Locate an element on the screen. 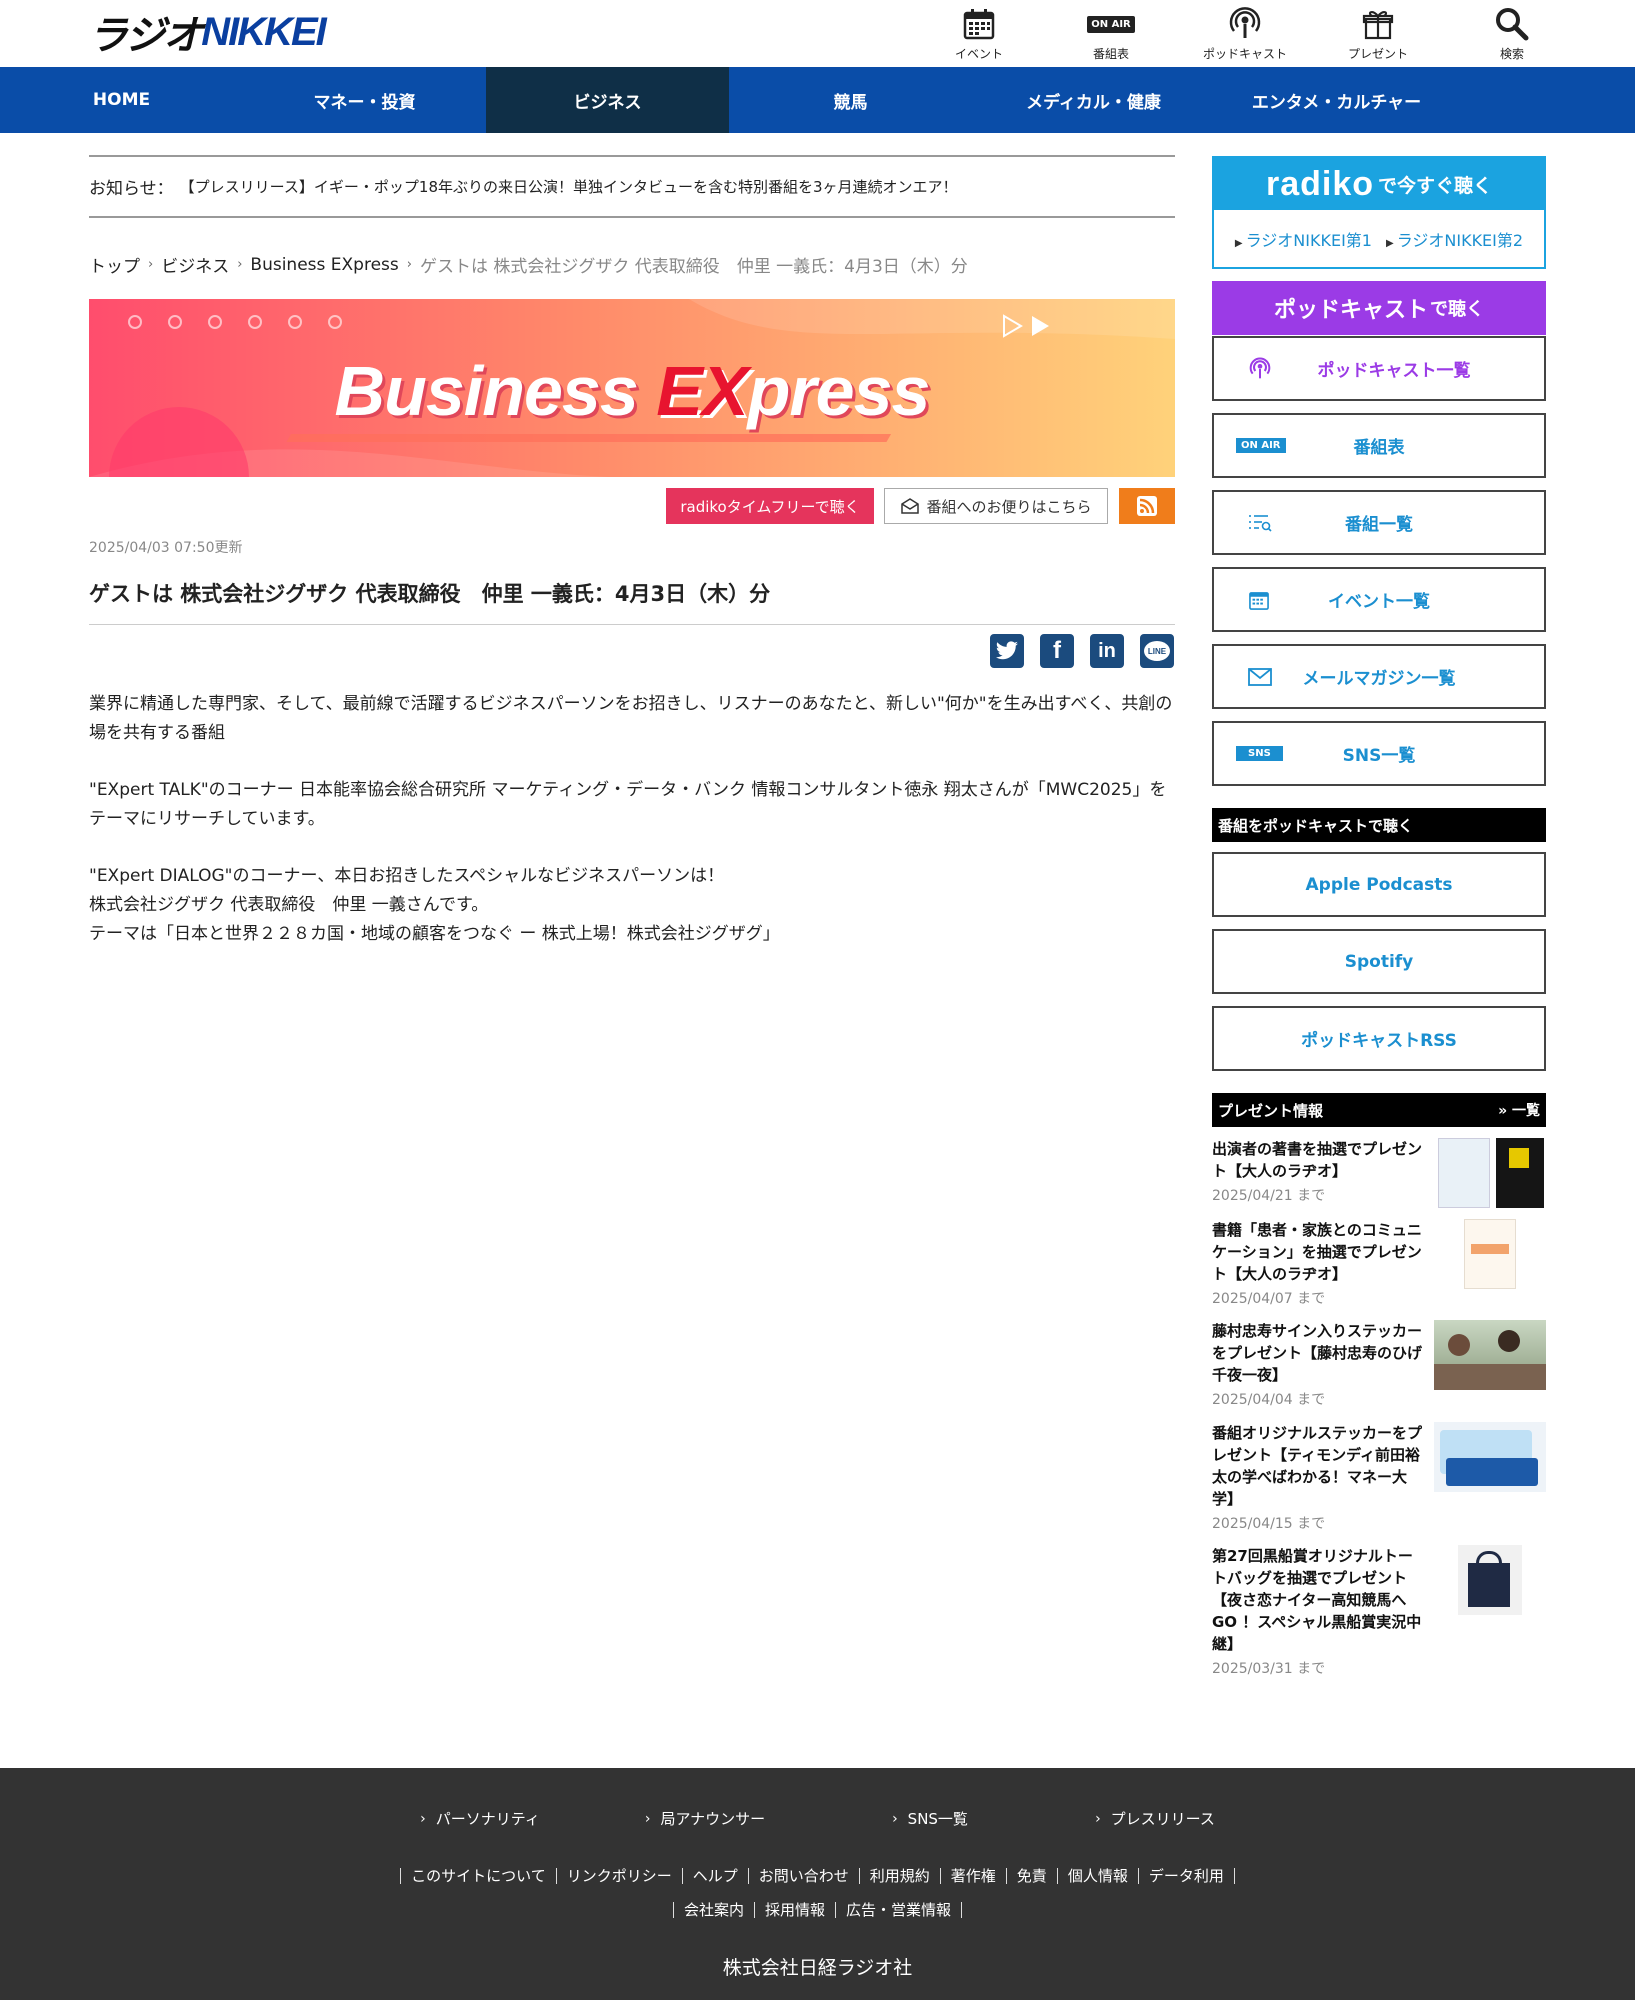  spotify-button: Spotify is located at coordinates (1379, 961).